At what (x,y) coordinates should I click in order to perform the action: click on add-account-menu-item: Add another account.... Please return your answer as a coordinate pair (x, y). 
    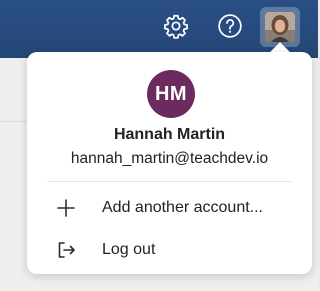
    Looking at the image, I should click on (169, 208).